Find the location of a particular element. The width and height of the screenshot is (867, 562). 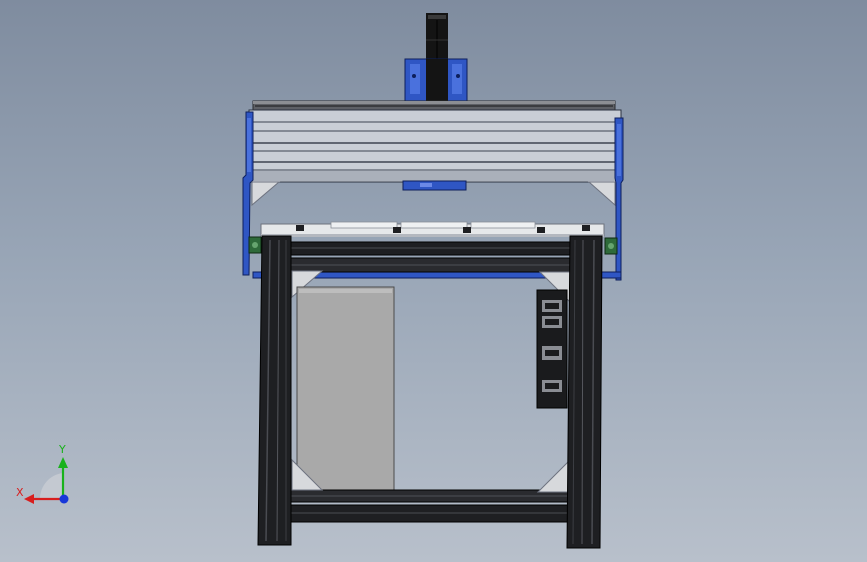

triad-plane-shading is located at coordinates (51, 486).